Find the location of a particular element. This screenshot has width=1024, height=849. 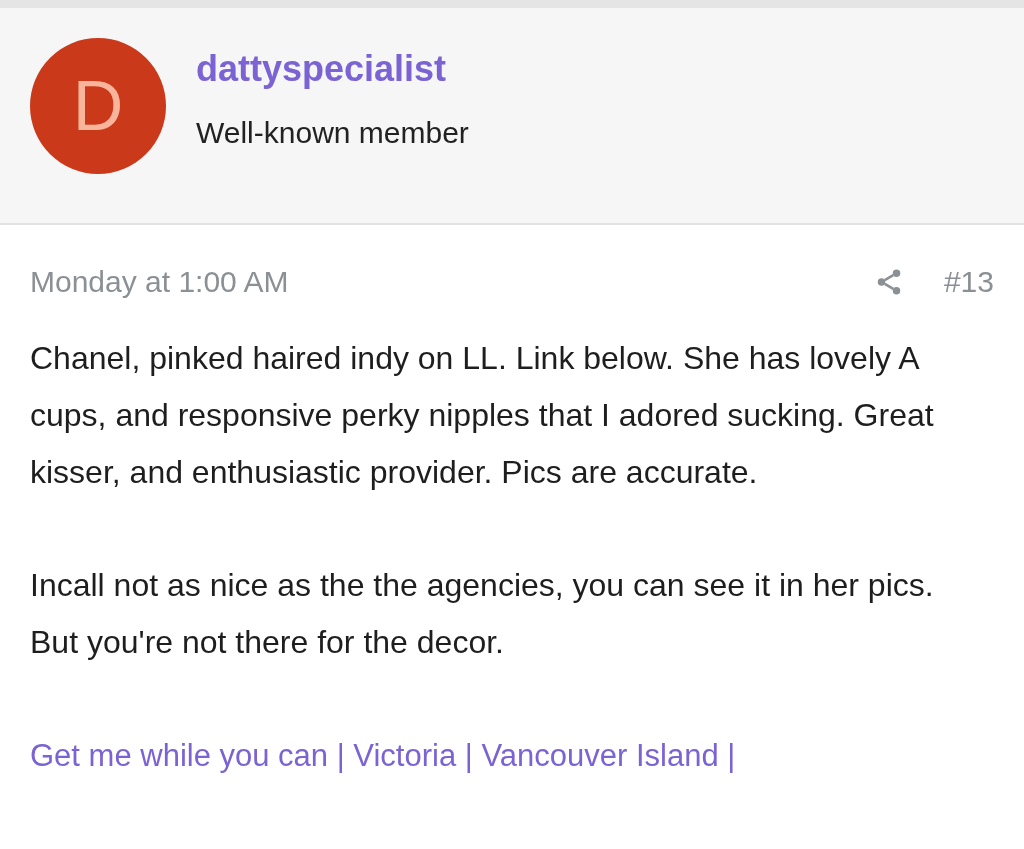

avatar: D is located at coordinates (98, 106).